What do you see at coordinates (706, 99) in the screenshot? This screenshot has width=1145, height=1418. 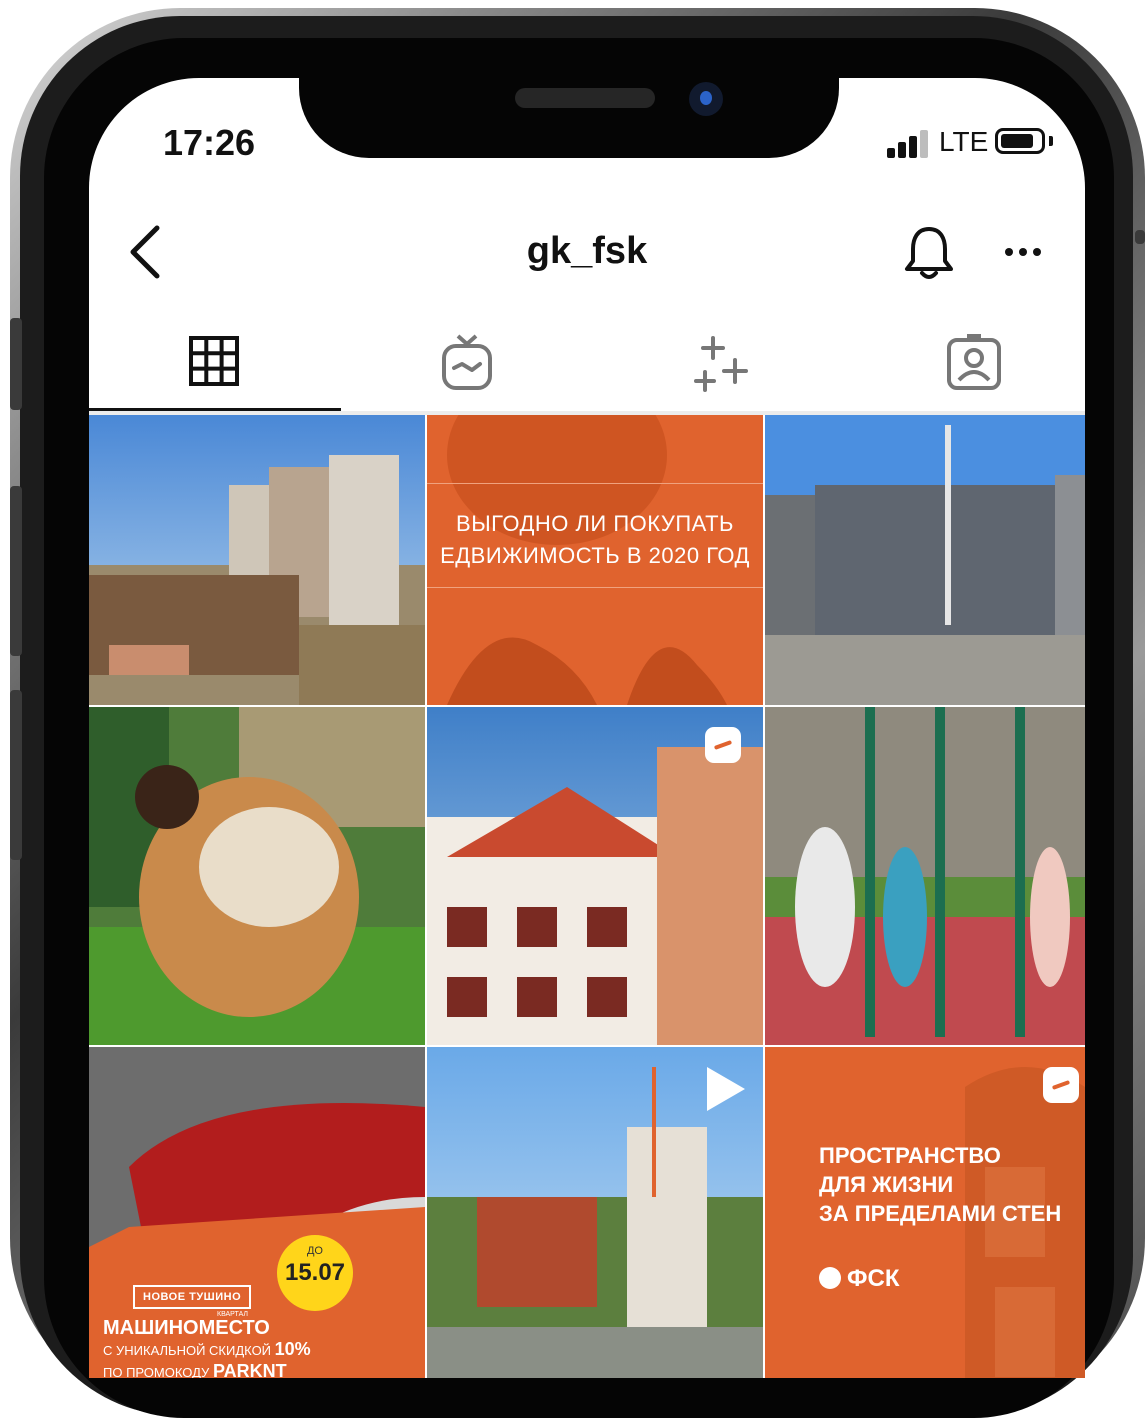 I see `front-camera` at bounding box center [706, 99].